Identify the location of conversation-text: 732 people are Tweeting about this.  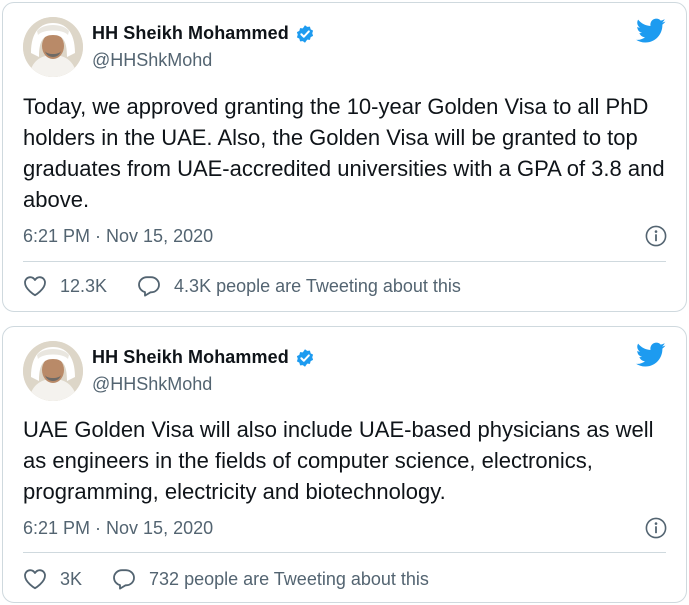
(289, 578).